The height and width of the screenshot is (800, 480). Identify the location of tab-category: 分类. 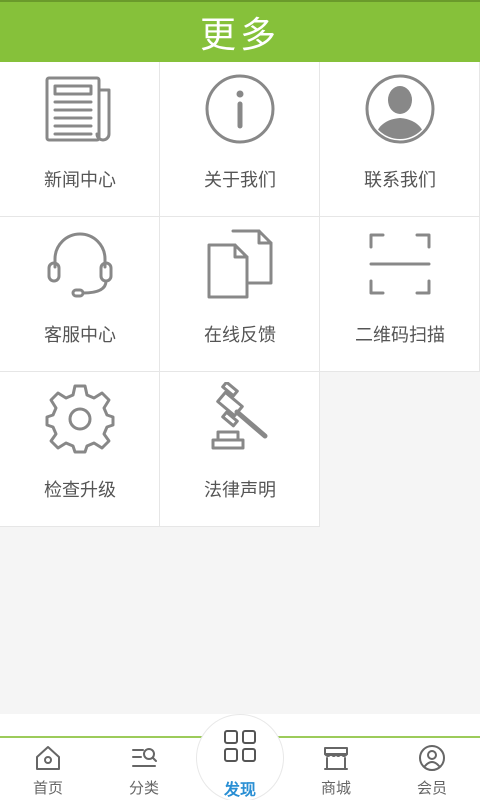
(144, 768).